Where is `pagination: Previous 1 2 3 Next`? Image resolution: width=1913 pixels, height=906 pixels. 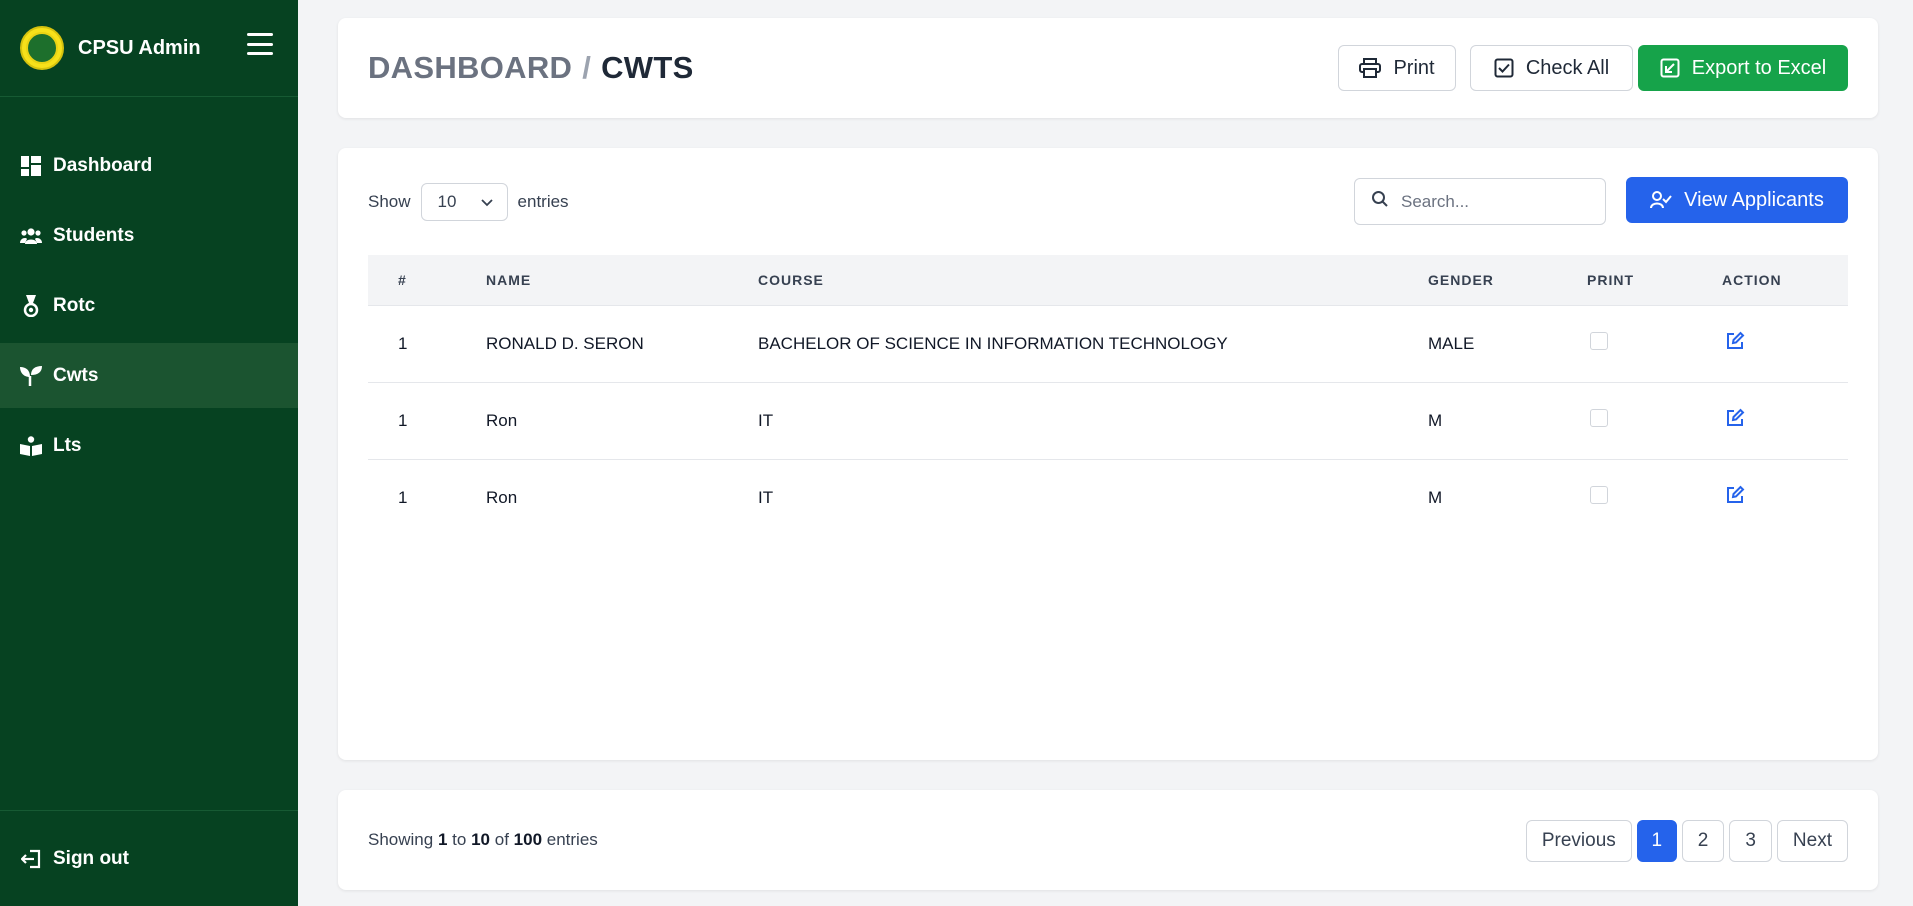
pagination: Previous 1 2 3 Next is located at coordinates (1686, 841).